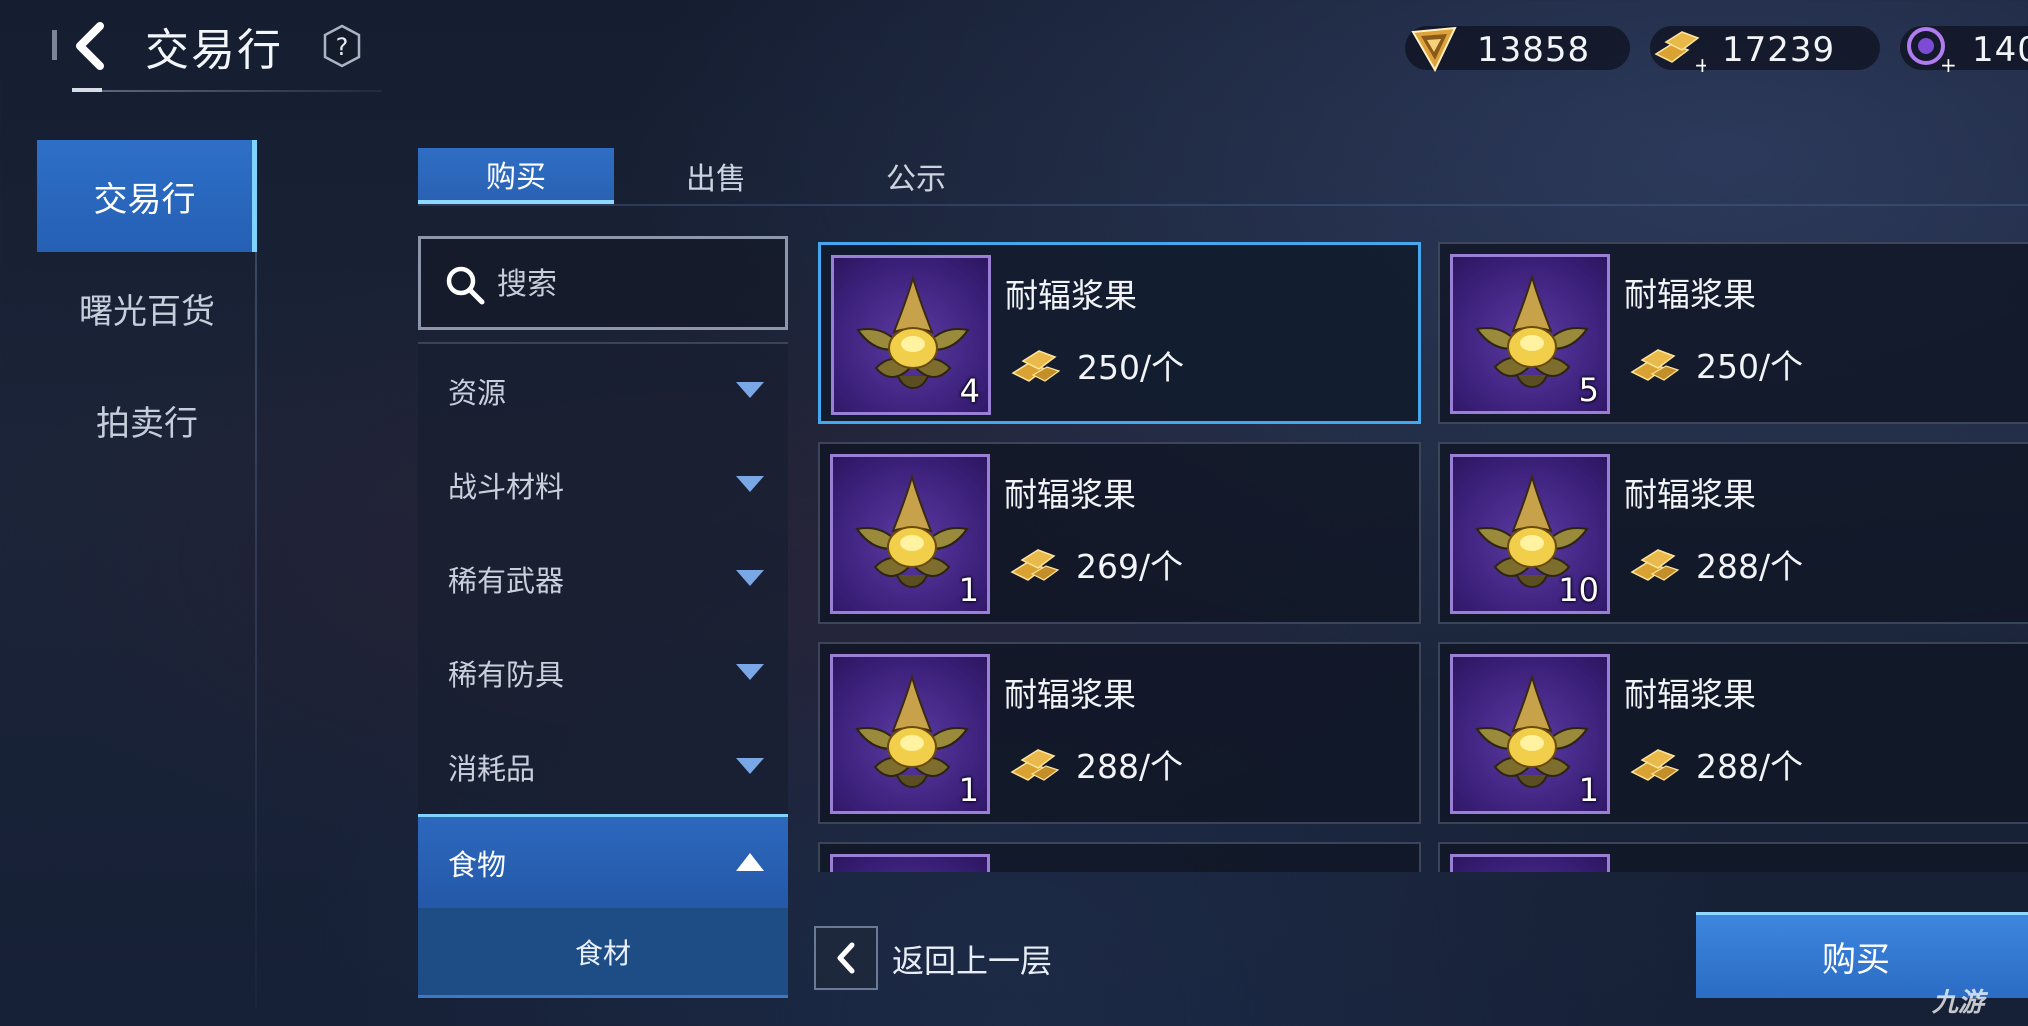 This screenshot has height=1026, width=2028. Describe the element at coordinates (1434, 49) in the screenshot. I see `triangle-crystal-icon` at that location.